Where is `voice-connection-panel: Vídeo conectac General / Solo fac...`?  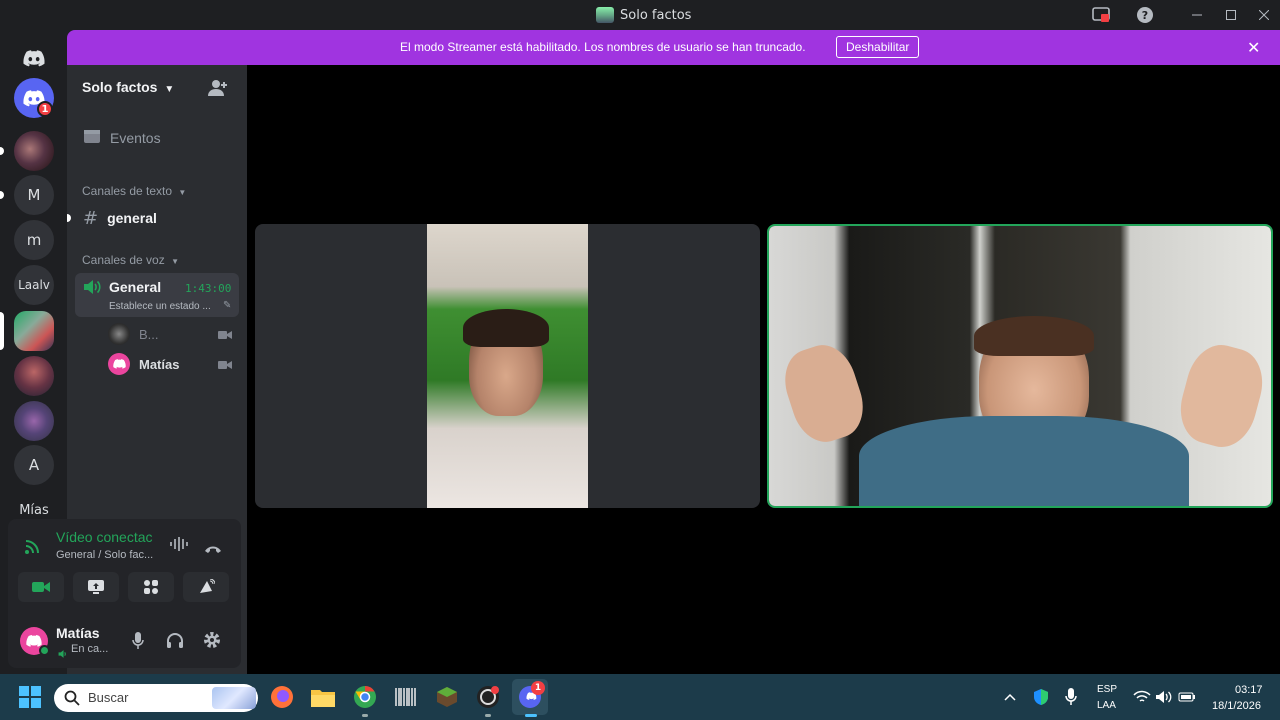 voice-connection-panel: Vídeo conectac General / Solo fac... is located at coordinates (124, 567).